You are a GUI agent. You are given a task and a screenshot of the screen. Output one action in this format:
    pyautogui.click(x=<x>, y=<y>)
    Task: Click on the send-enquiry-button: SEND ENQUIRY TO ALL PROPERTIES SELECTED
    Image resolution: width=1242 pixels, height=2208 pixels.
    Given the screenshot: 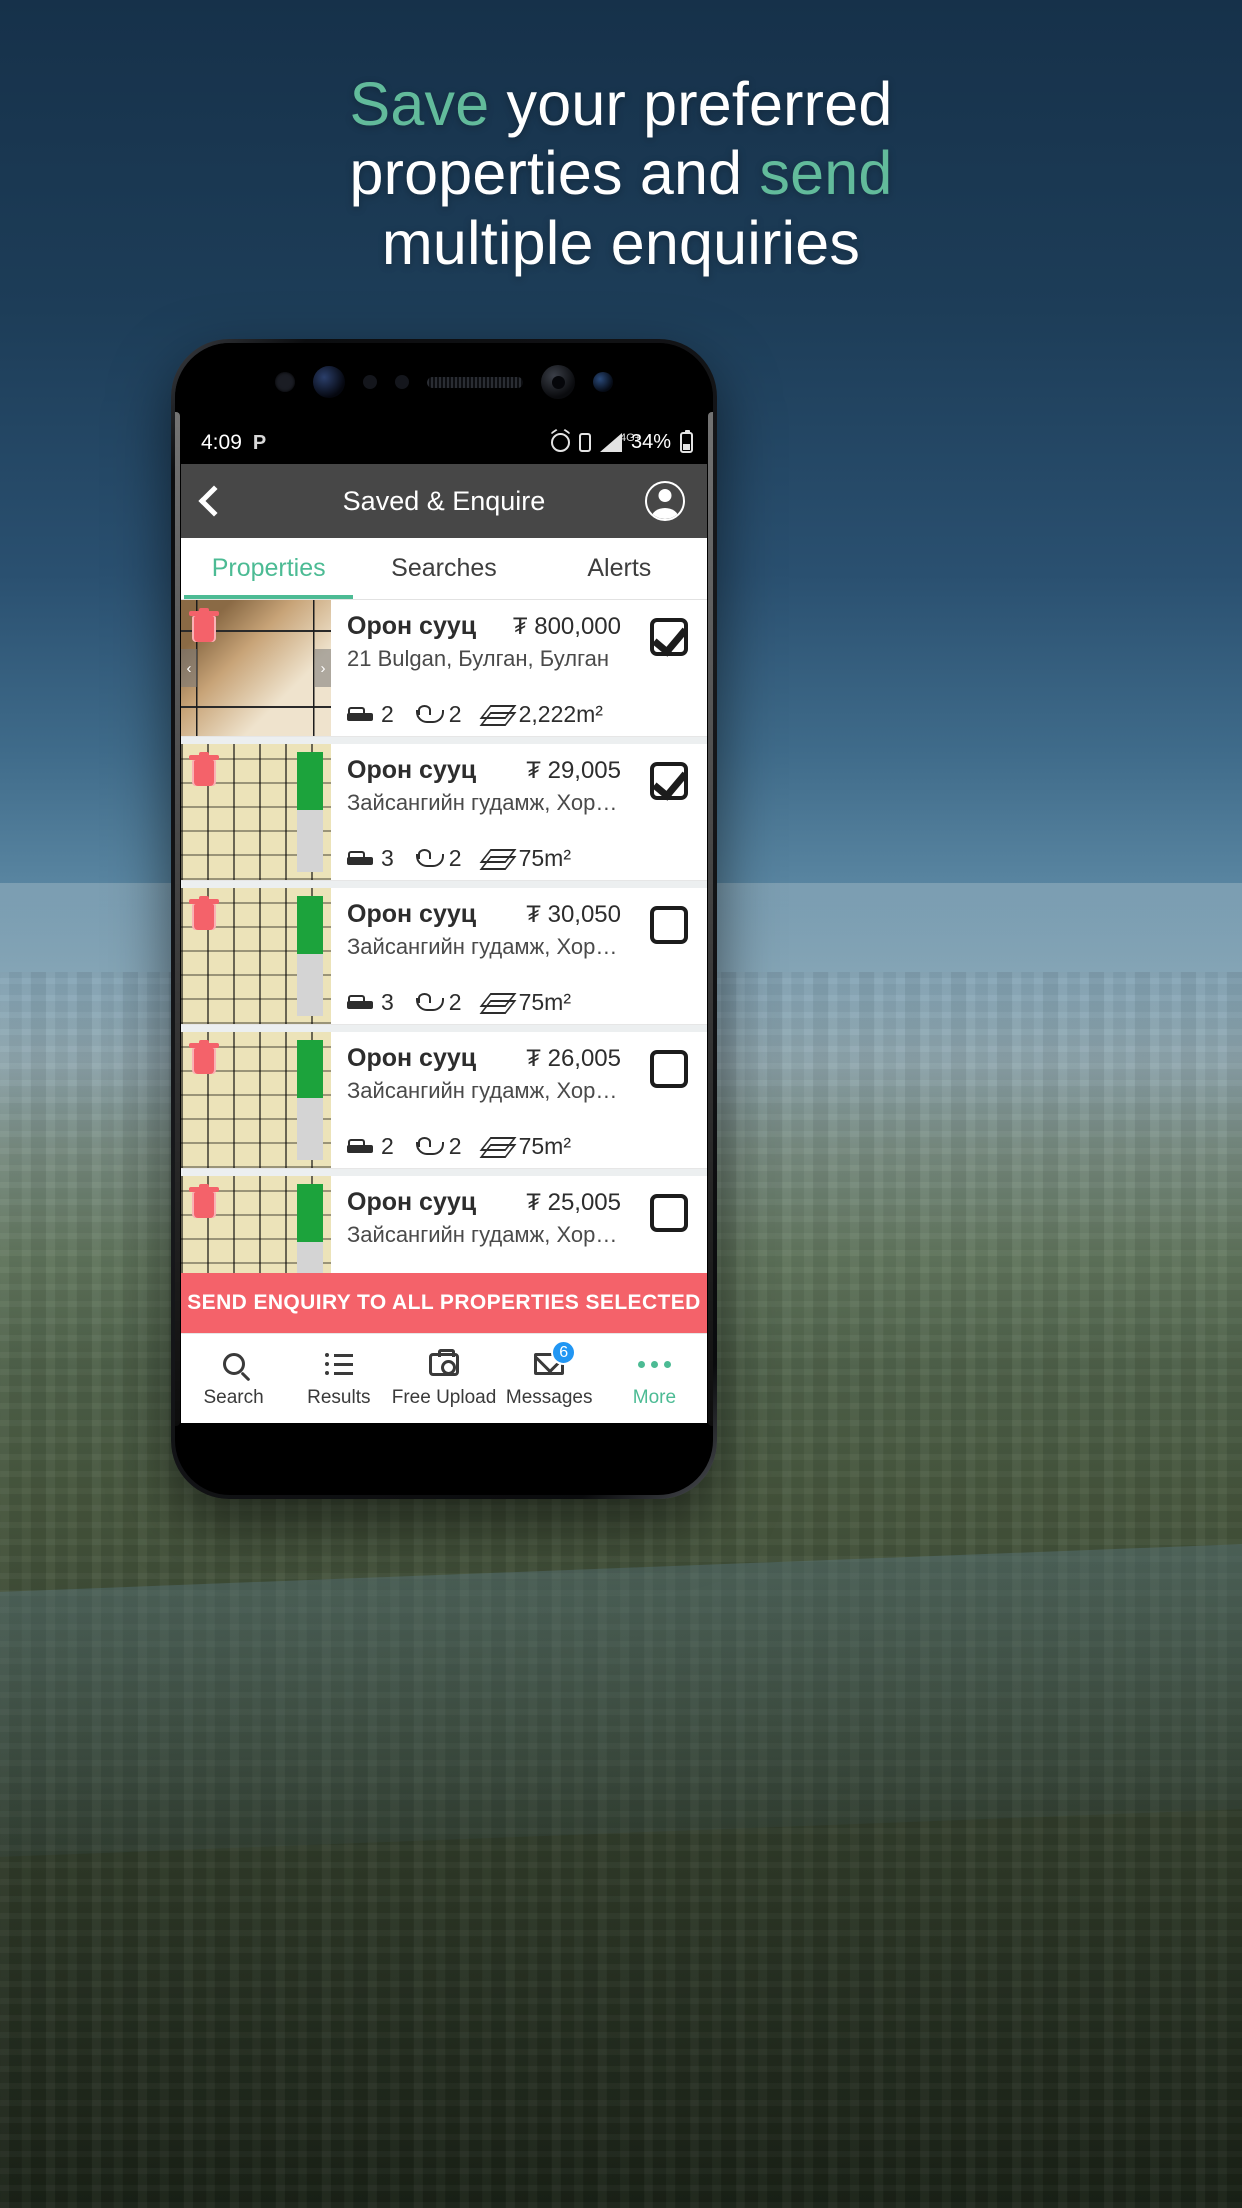 What is the action you would take?
    pyautogui.click(x=444, y=1303)
    